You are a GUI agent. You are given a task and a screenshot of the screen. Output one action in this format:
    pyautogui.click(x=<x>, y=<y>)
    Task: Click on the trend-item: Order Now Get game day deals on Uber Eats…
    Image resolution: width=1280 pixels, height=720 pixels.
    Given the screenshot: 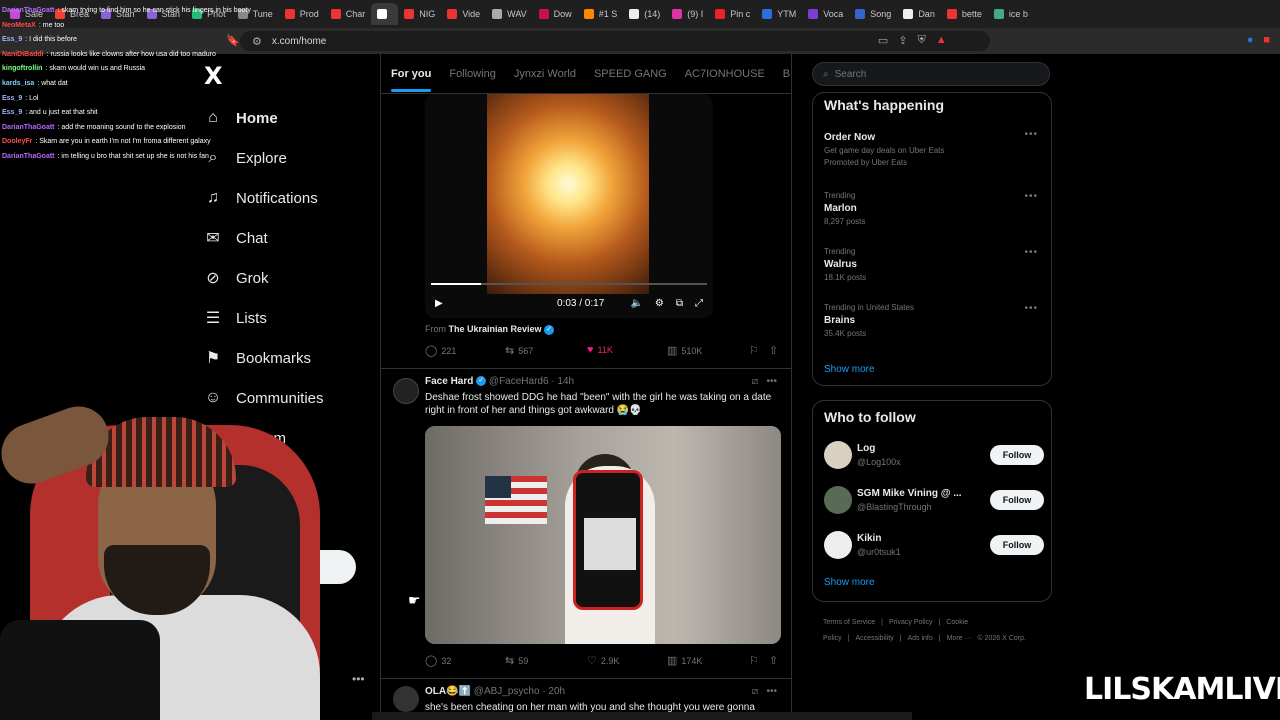 What is the action you would take?
    pyautogui.click(x=934, y=148)
    